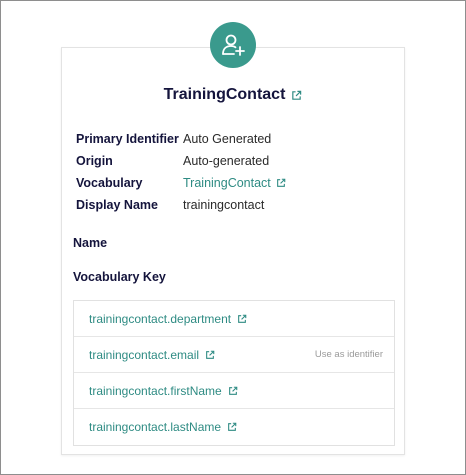 This screenshot has width=466, height=475. Describe the element at coordinates (117, 205) in the screenshot. I see `property-label: Display Name` at that location.